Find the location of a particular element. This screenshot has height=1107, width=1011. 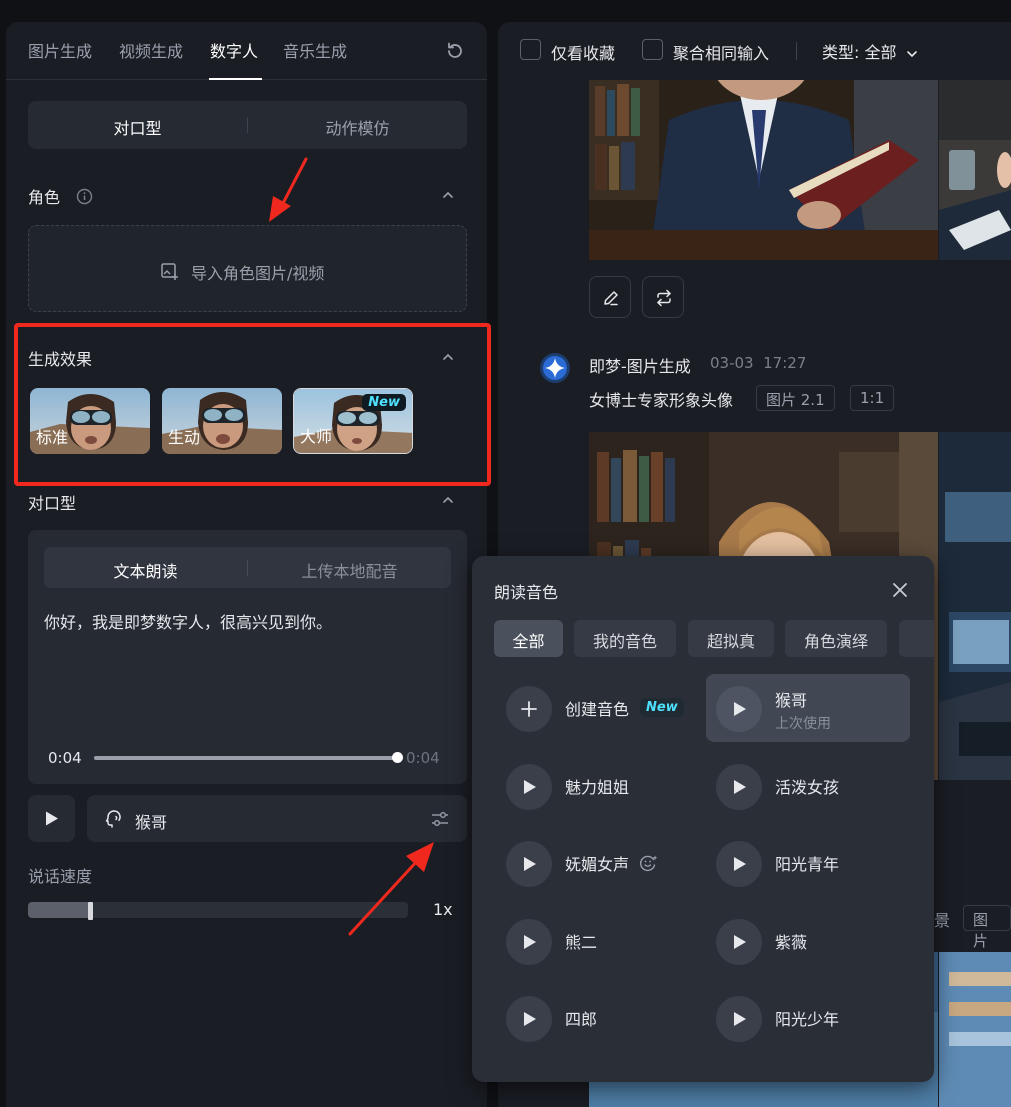

mode-segment: 对口型 动作模仿 is located at coordinates (247, 125).